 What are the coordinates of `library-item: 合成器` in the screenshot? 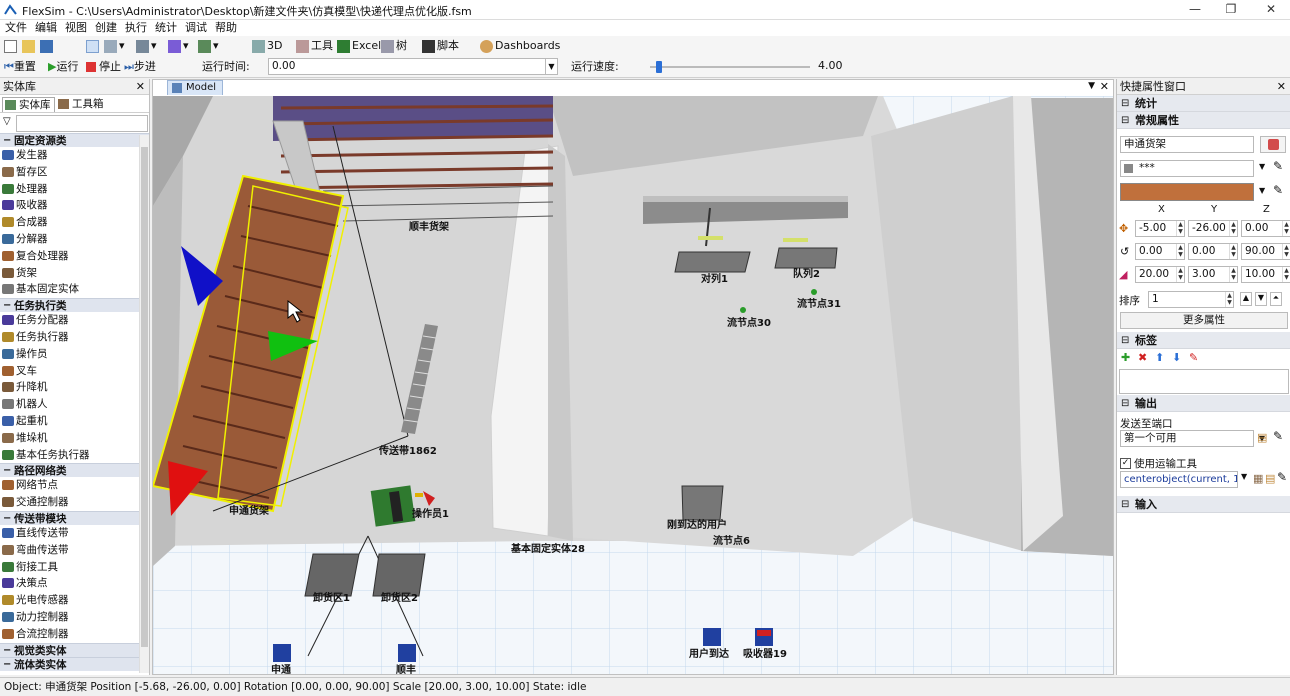 It's located at (74, 222).